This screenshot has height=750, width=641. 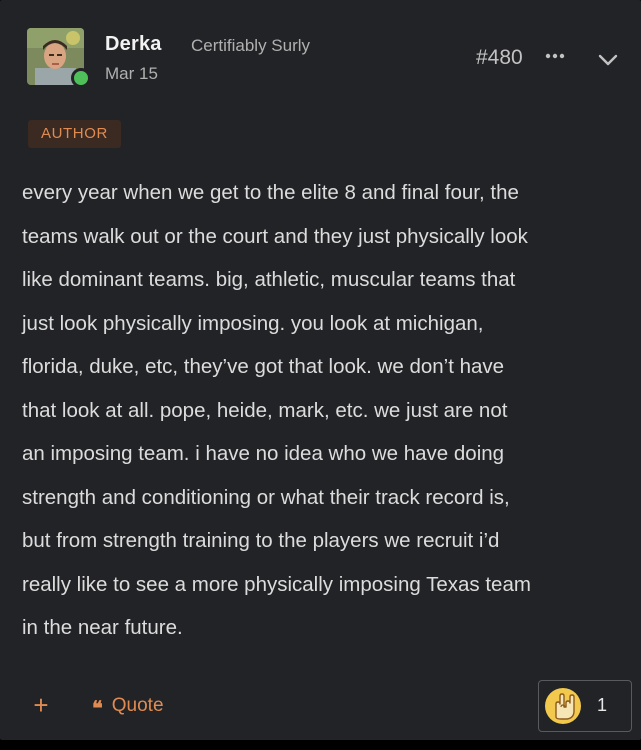 What do you see at coordinates (320, 745) in the screenshot?
I see `post-bottom-edge` at bounding box center [320, 745].